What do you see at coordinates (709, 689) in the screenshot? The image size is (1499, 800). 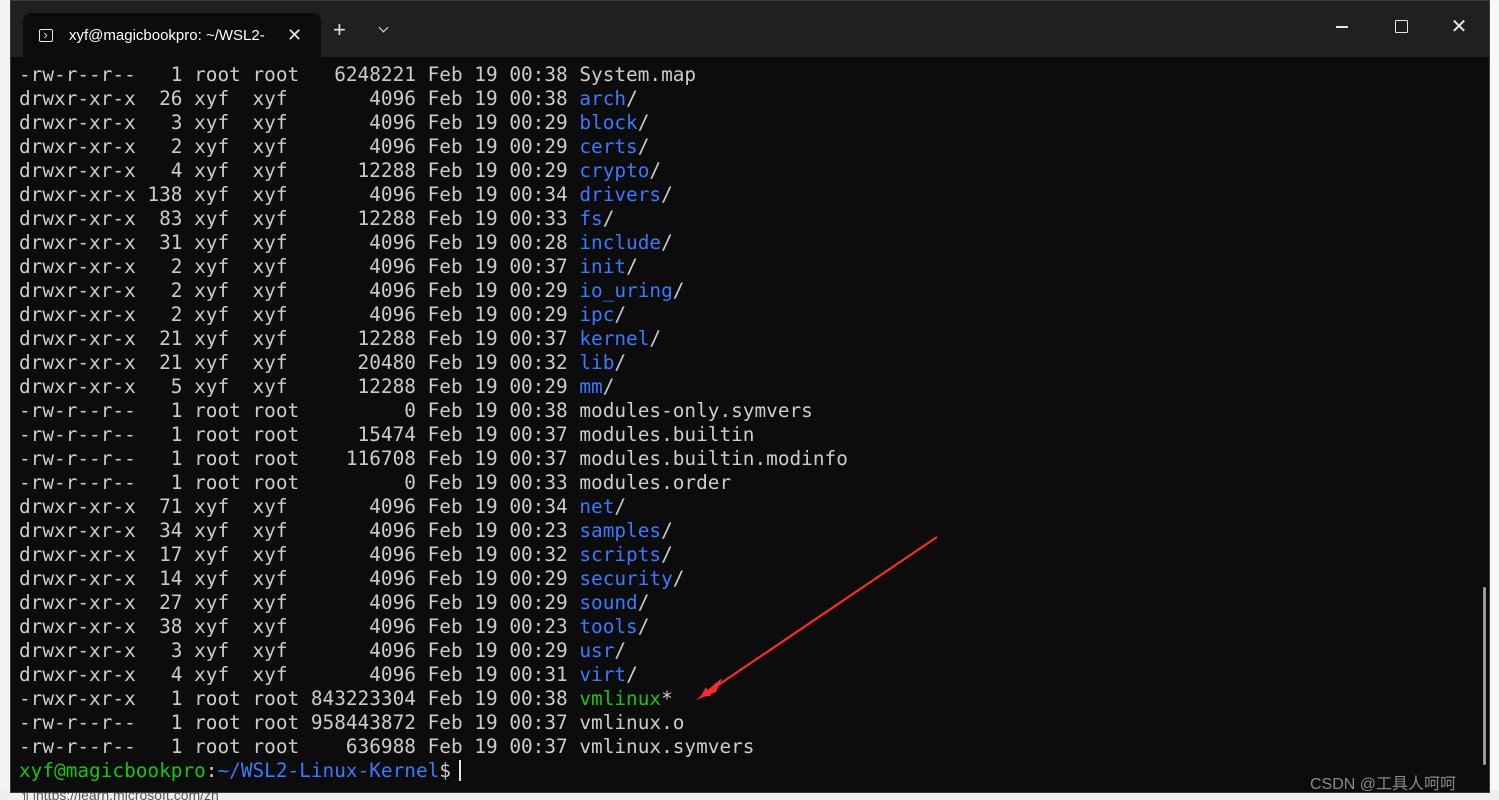 I see `arrow-head` at bounding box center [709, 689].